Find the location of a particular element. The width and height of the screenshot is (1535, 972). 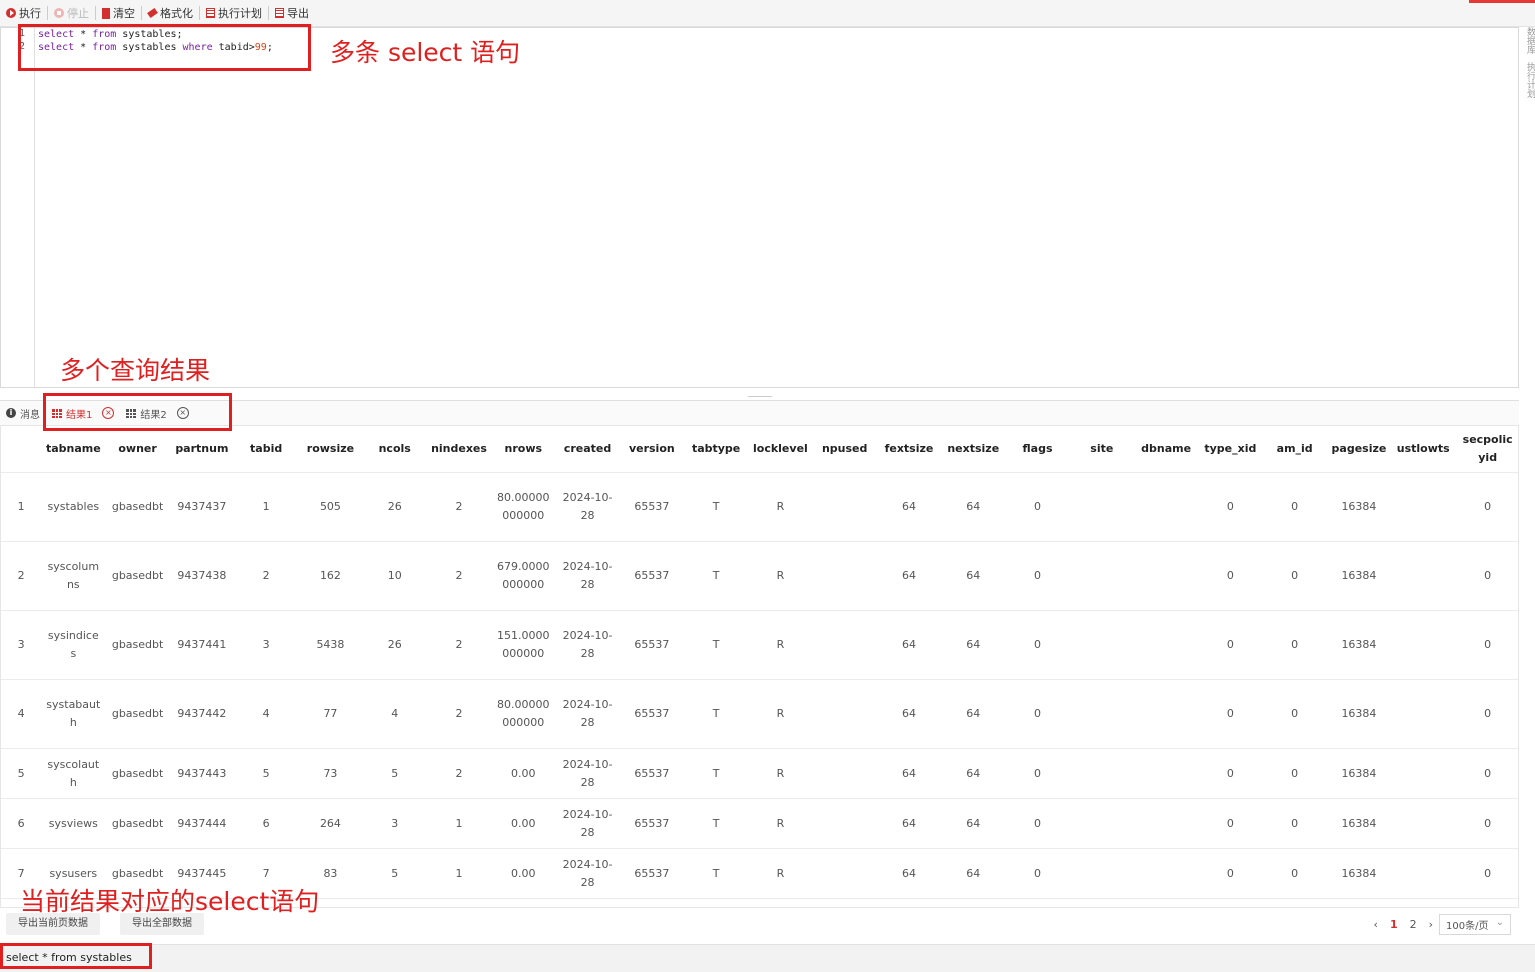

column-header: type_xid is located at coordinates (1230, 449).